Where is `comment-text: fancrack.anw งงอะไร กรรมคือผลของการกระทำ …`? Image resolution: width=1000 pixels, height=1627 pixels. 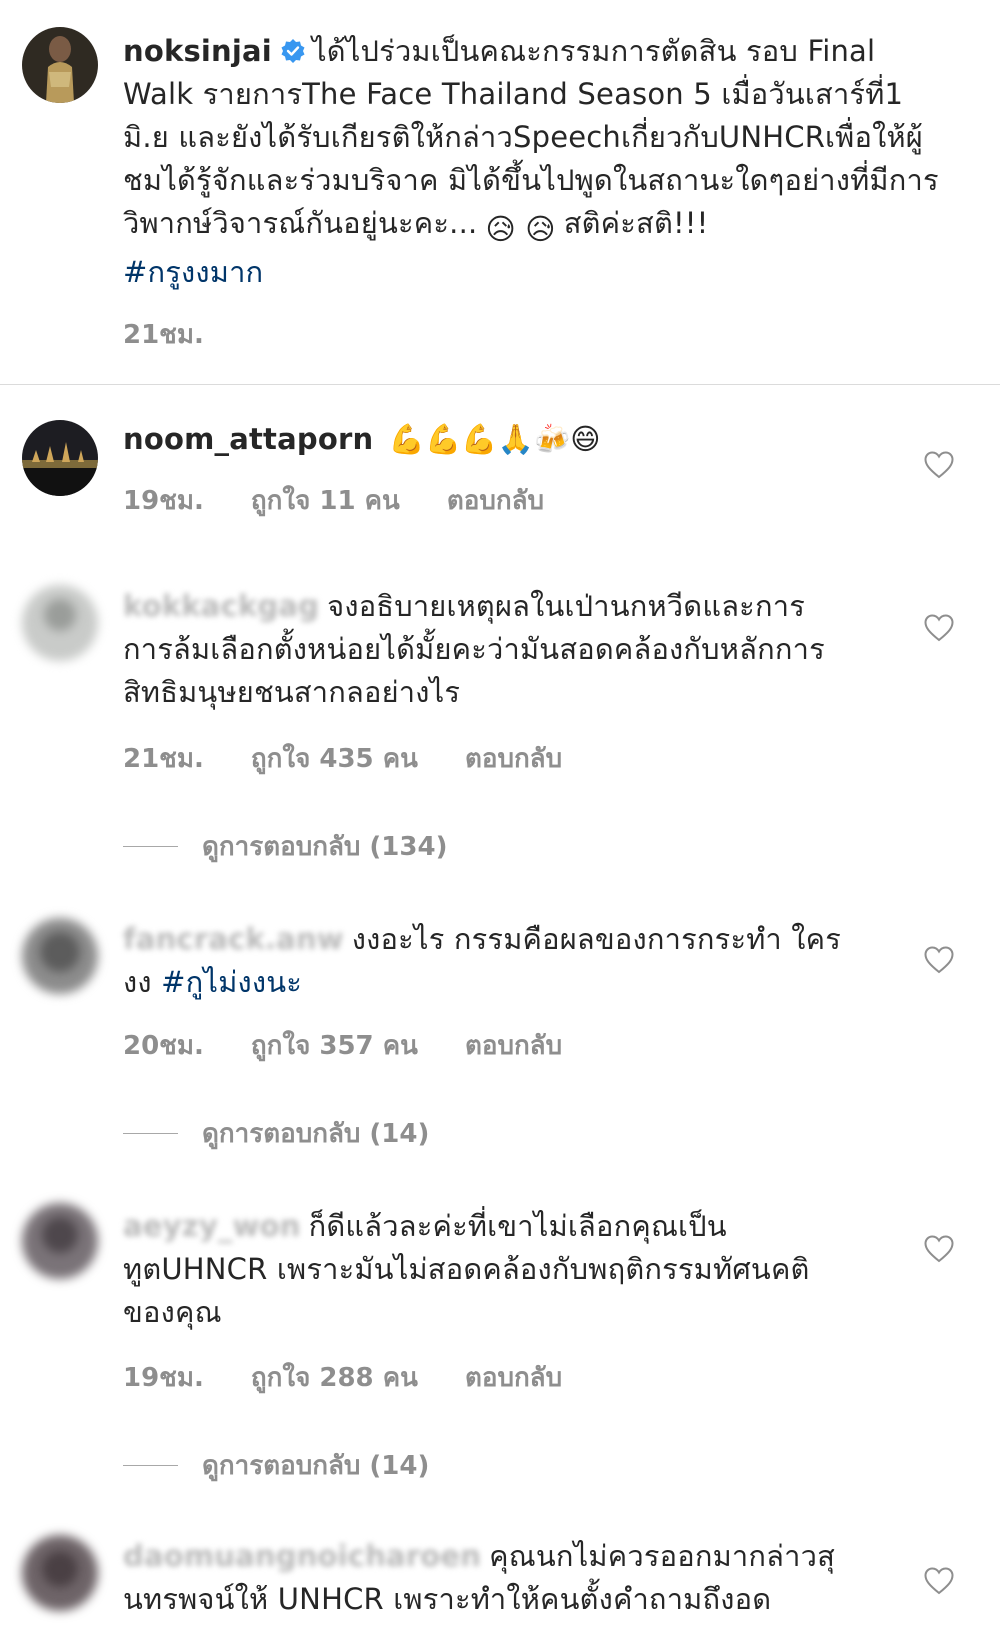 comment-text: fancrack.anw งงอะไร กรรมคือผลของการกระทำ … is located at coordinates (488, 961).